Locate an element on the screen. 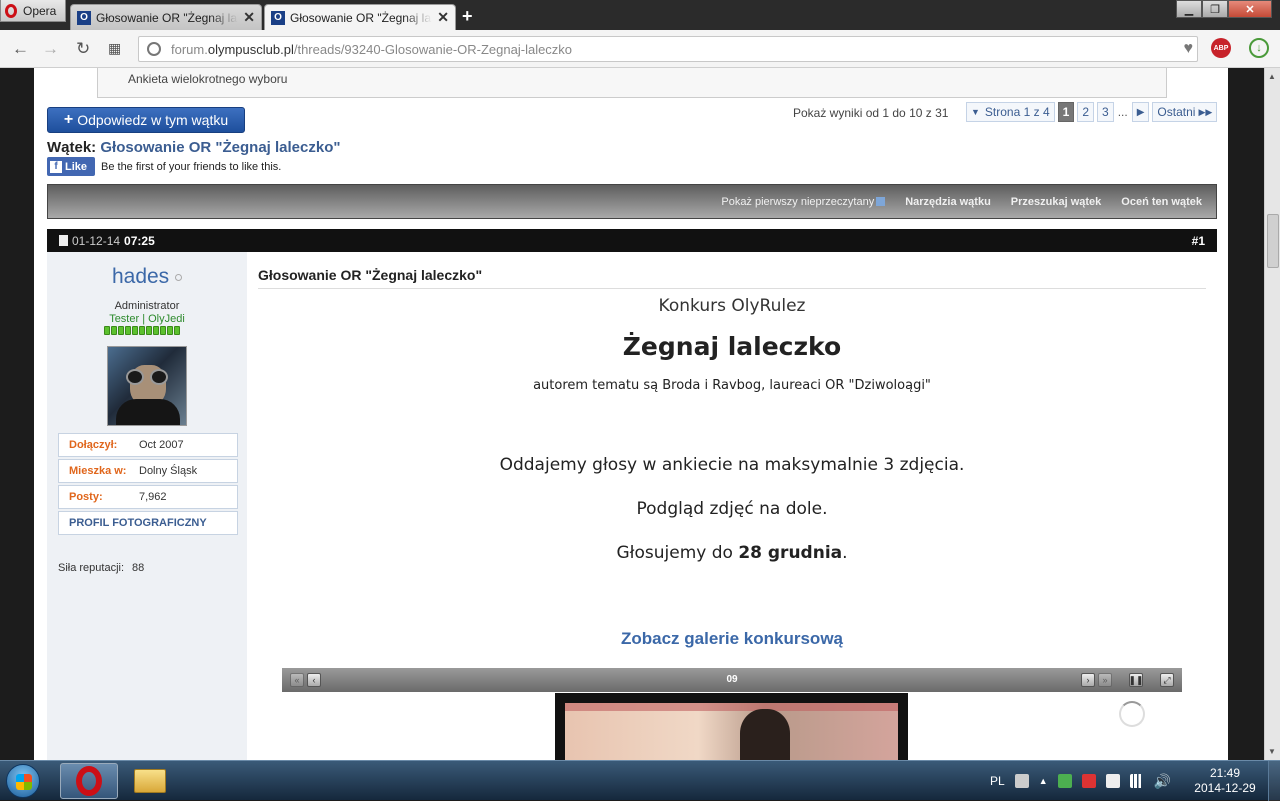 This screenshot has width=1280, height=801. clock-date: 2014-12-29 is located at coordinates (1225, 788).